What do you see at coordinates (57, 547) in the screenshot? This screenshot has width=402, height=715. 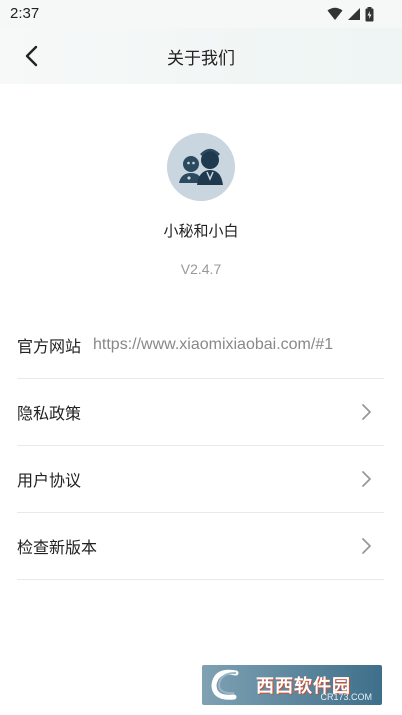 I see `row-label: 检查新版本` at bounding box center [57, 547].